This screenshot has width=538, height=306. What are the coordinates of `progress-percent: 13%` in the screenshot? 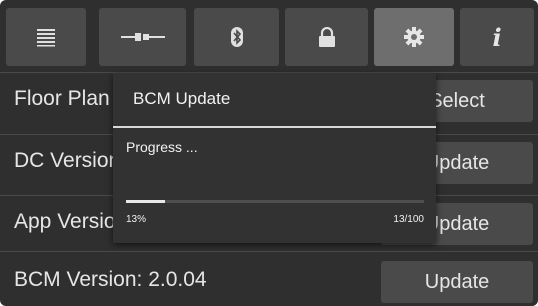 It's located at (136, 219).